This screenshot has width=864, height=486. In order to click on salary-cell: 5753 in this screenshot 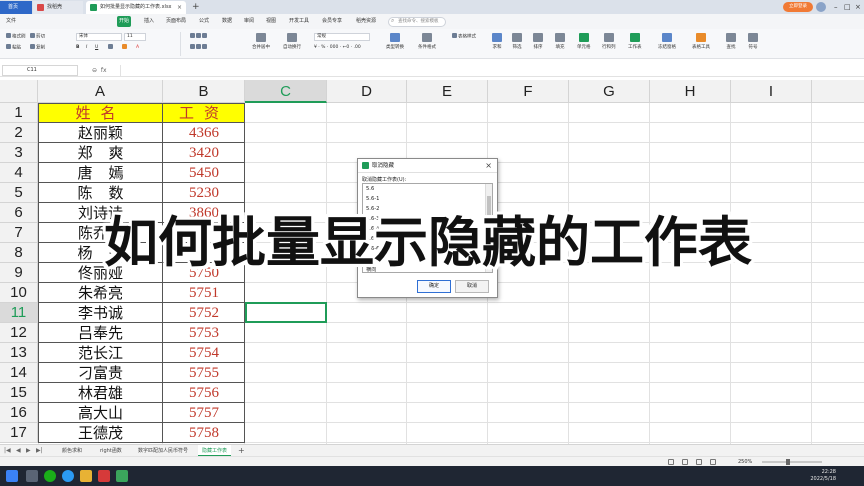, I will do `click(204, 333)`.